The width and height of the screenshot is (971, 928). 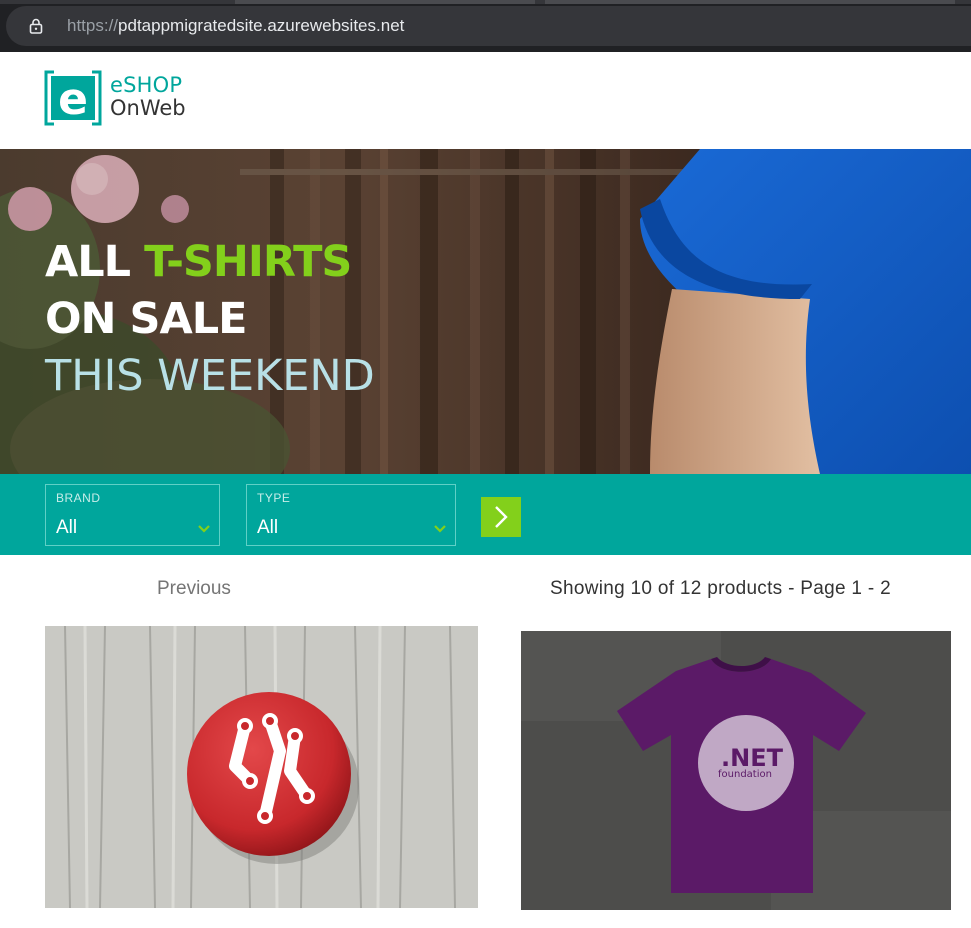 I want to click on logo-mark-letter: e, so click(x=73, y=99).